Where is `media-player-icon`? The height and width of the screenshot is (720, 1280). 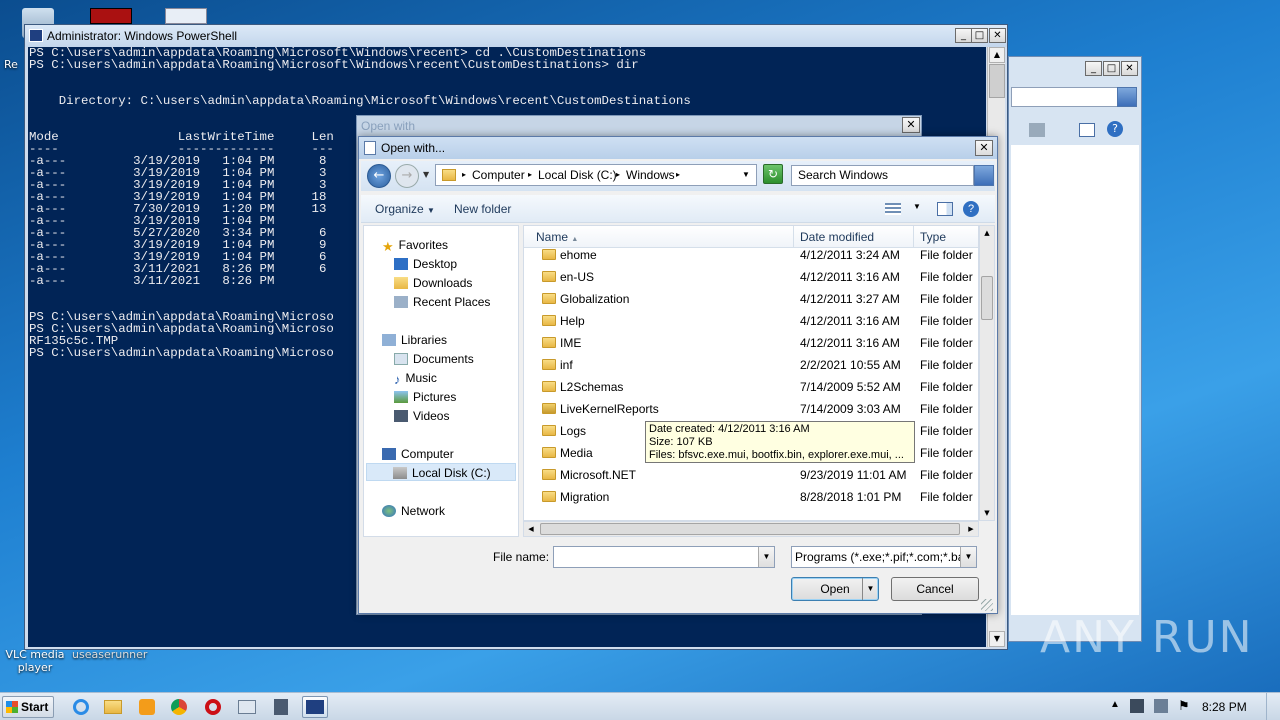
media-player-icon is located at coordinates (147, 707).